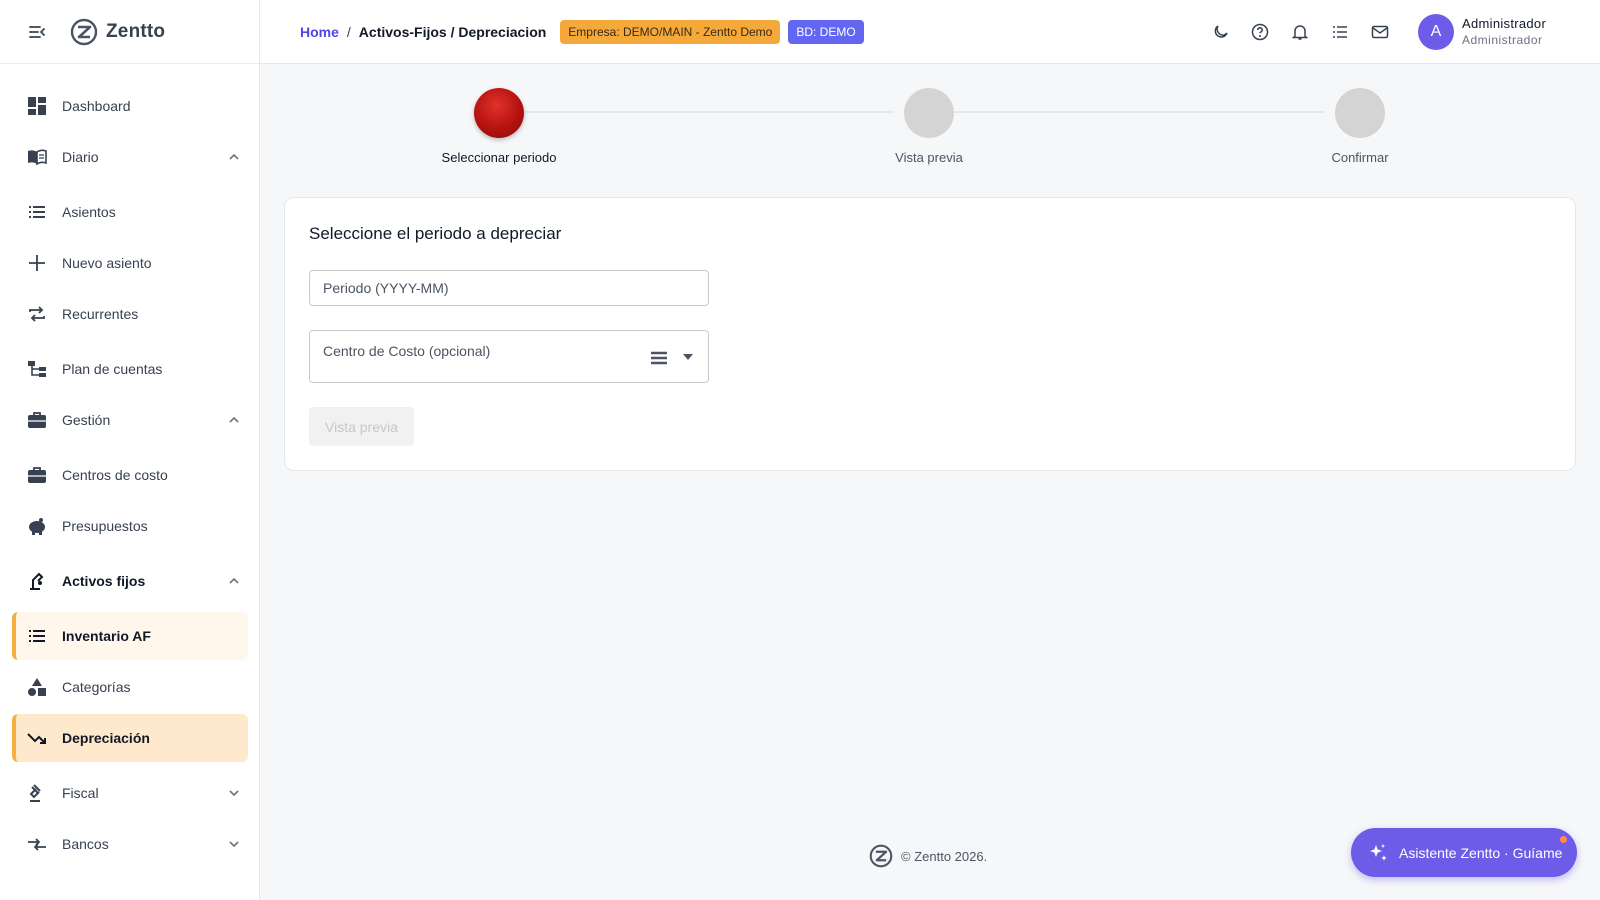  Describe the element at coordinates (826, 31) in the screenshot. I see `database-chip: BD: DEMO` at that location.